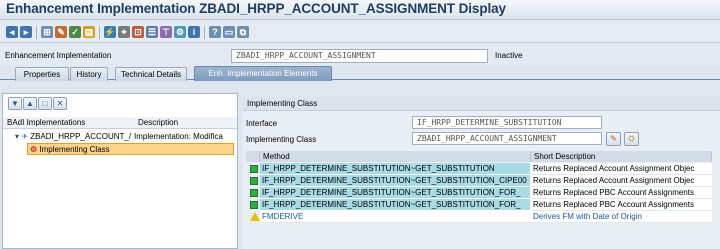 The image size is (720, 249). What do you see at coordinates (282, 103) in the screenshot?
I see `section-title: Implementing Class` at bounding box center [282, 103].